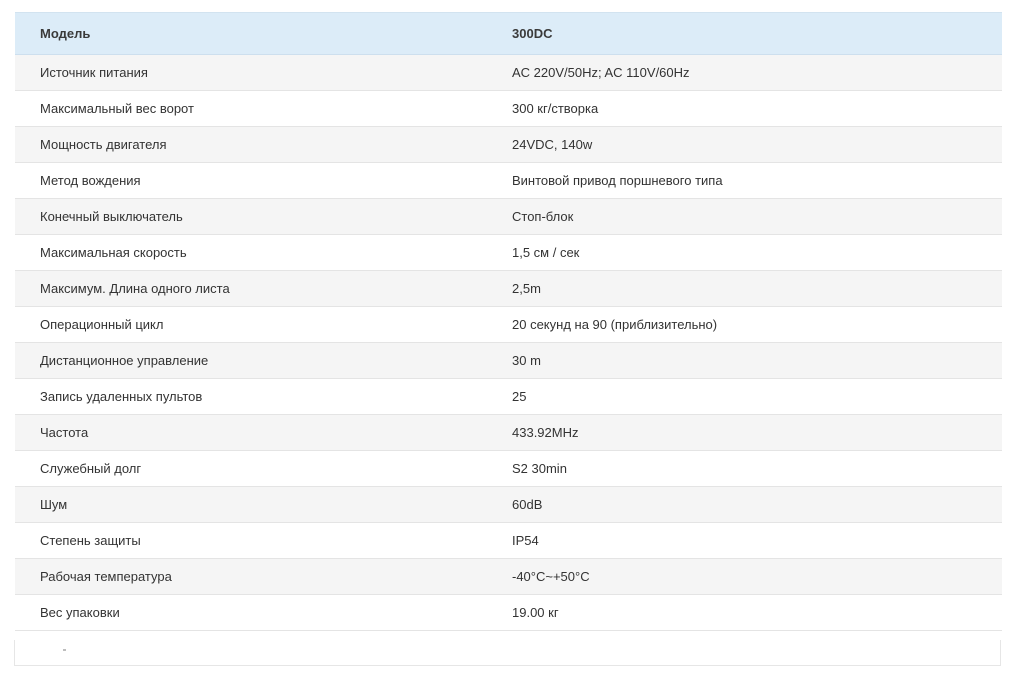  I want to click on spec-label: Максимальный вес ворот, so click(251, 108).